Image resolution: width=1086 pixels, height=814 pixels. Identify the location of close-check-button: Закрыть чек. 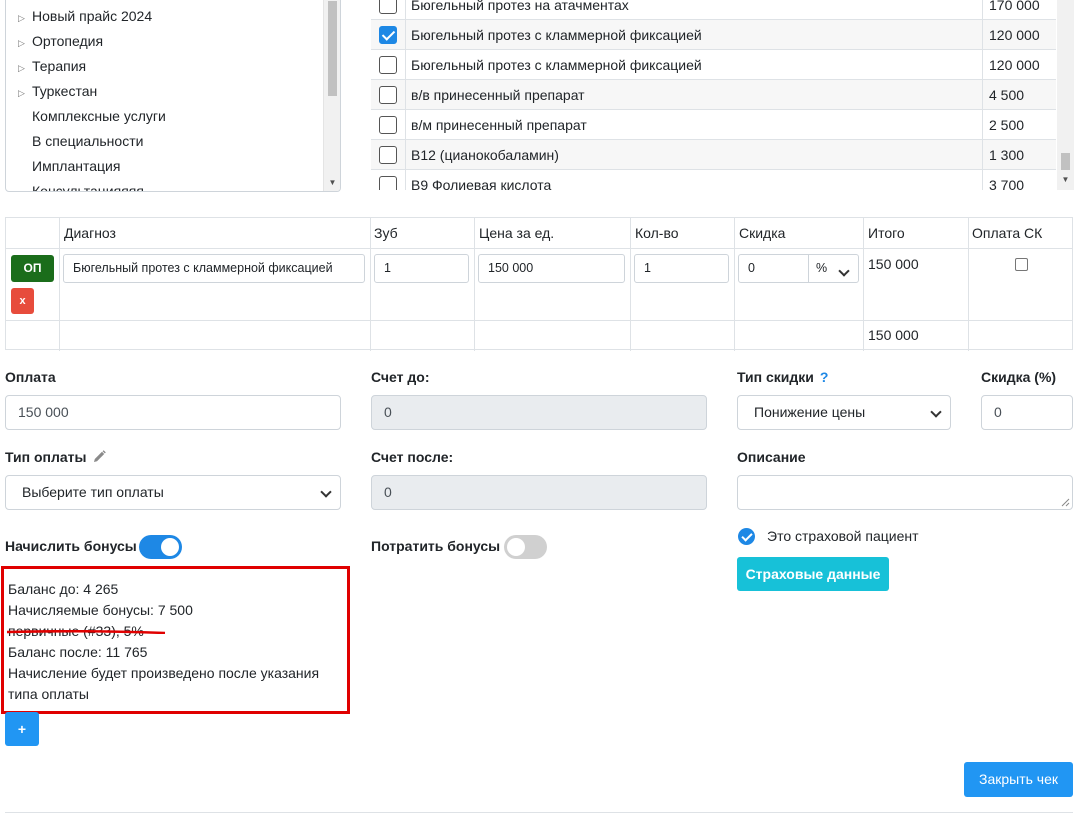
(1018, 779).